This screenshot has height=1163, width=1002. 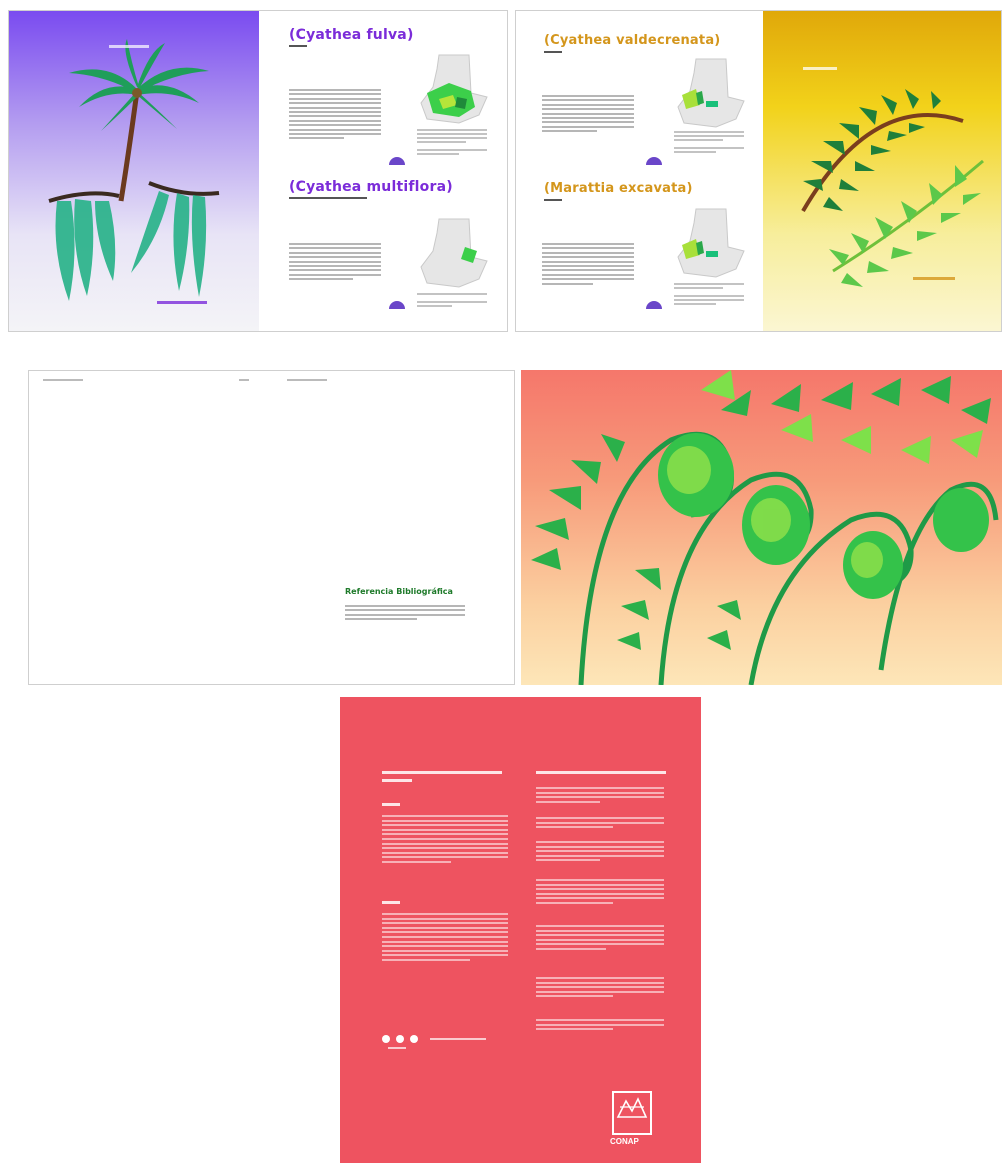 What do you see at coordinates (397, 161) in the screenshot?
I see `species-status-icon` at bounding box center [397, 161].